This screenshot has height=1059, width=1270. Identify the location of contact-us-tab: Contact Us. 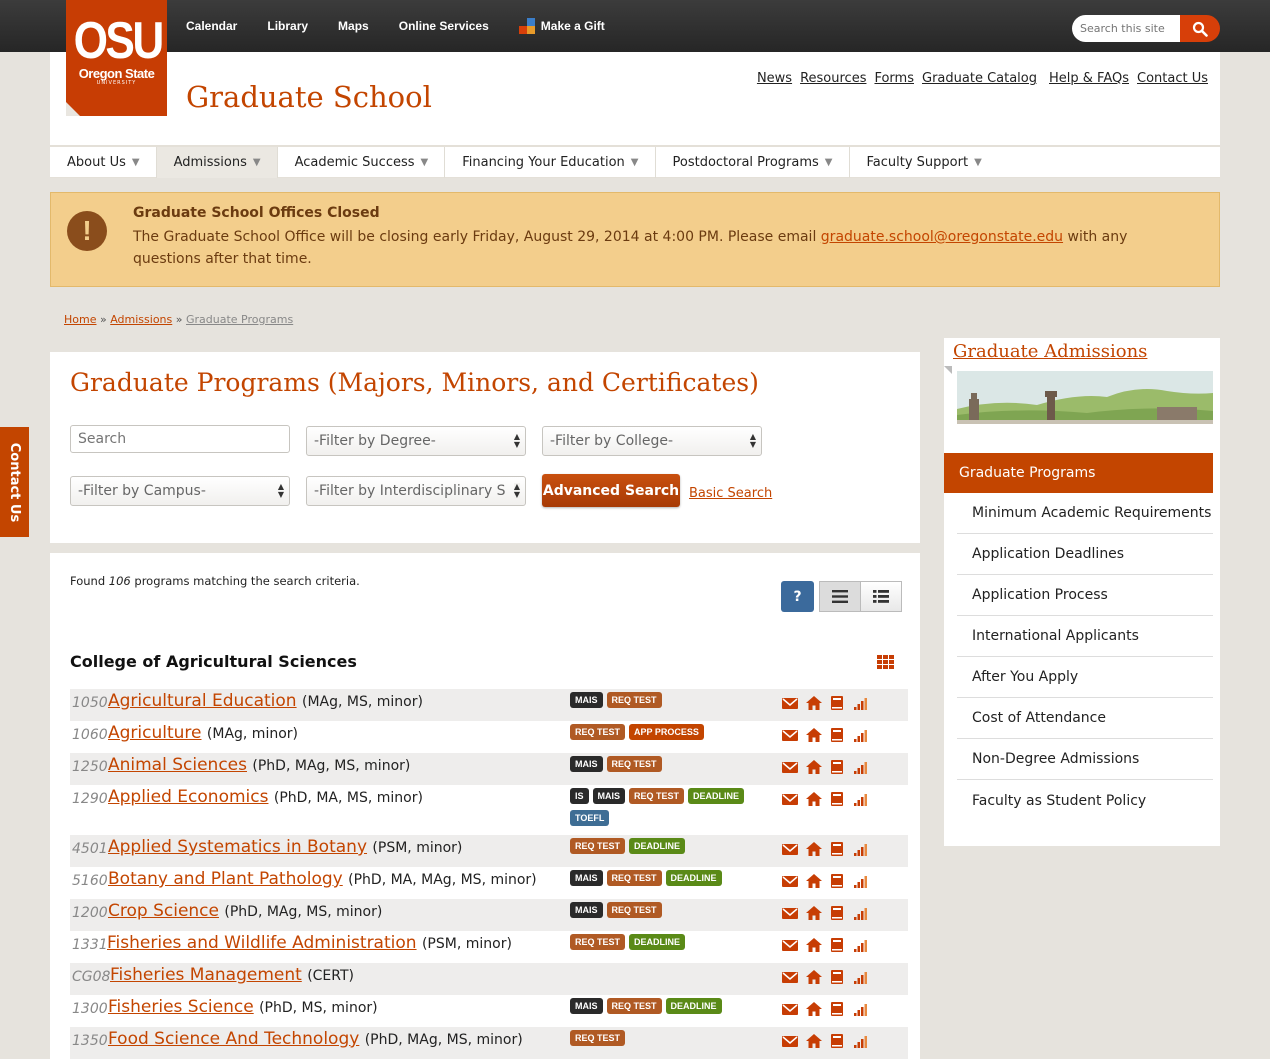
(14, 482).